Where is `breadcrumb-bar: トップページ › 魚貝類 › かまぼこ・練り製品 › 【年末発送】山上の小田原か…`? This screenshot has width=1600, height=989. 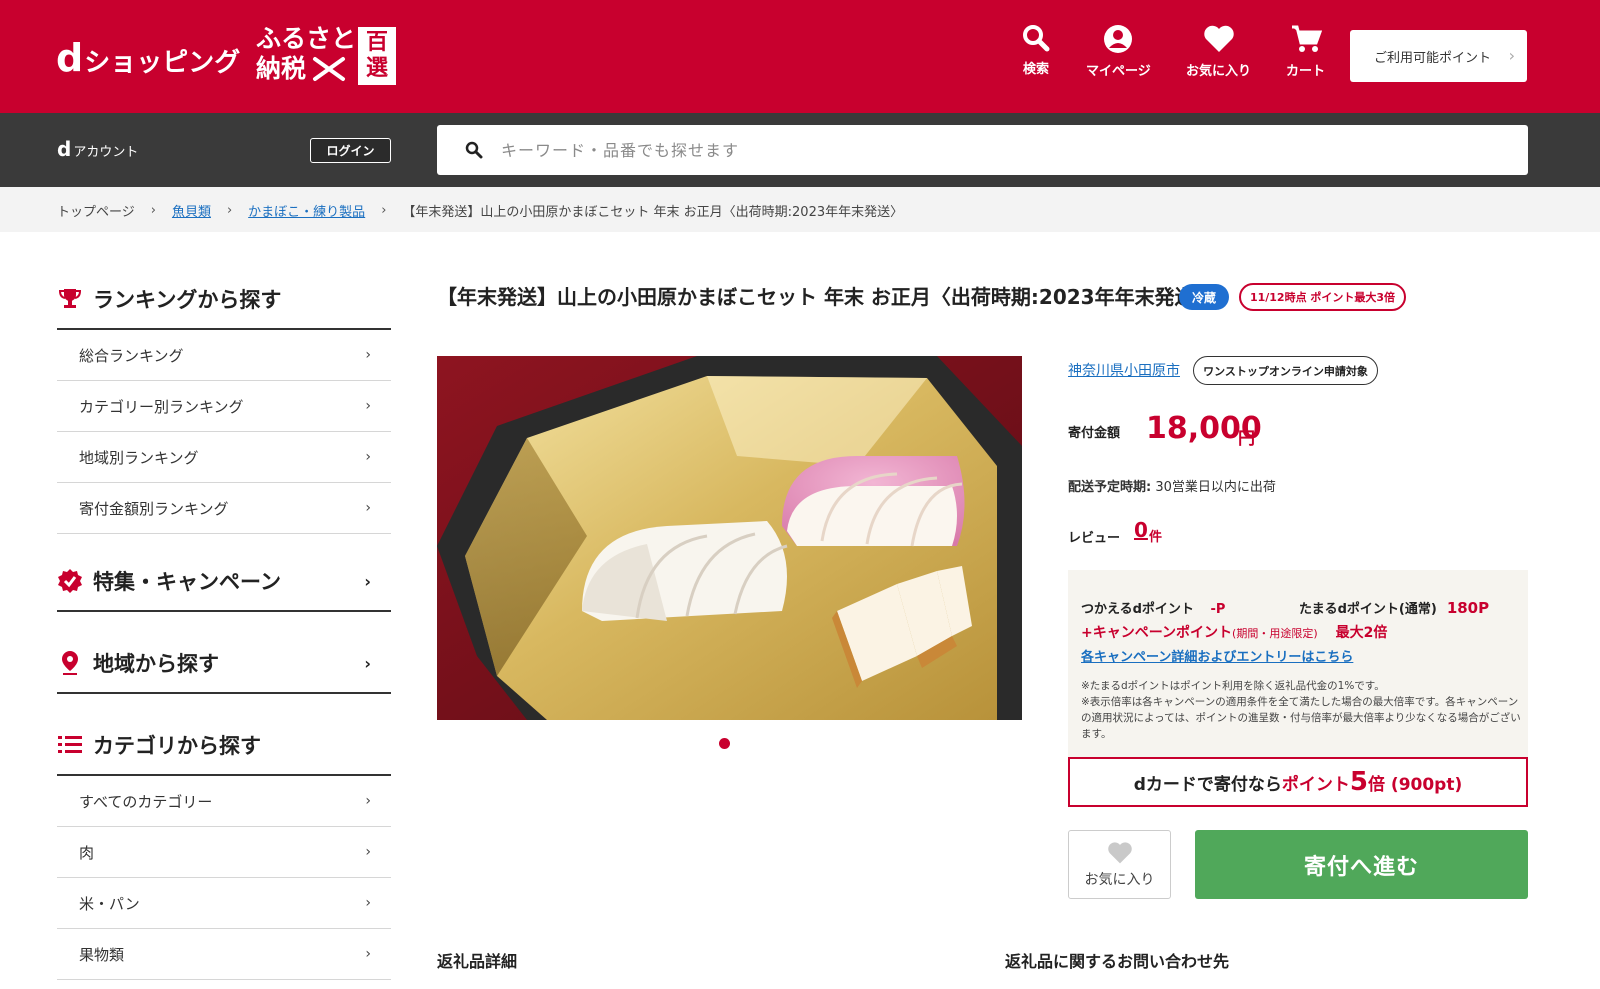 breadcrumb-bar: トップページ › 魚貝類 › かまぼこ・練り製品 › 【年末発送】山上の小田原か… is located at coordinates (800, 209).